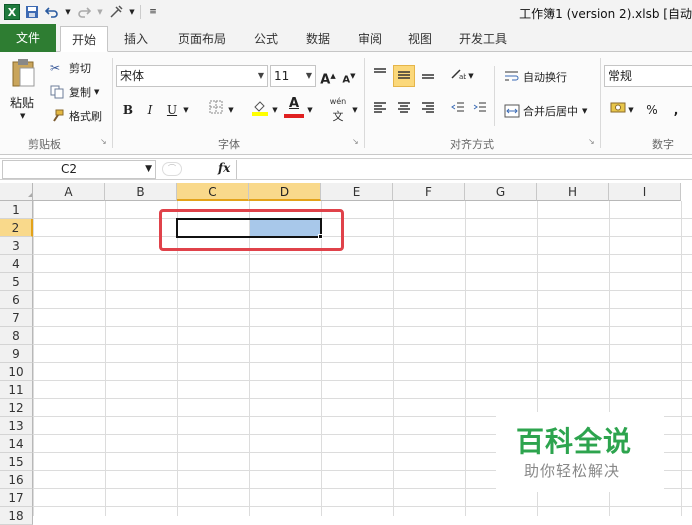  What do you see at coordinates (318, 39) in the screenshot?
I see `tab-data: 数据` at bounding box center [318, 39].